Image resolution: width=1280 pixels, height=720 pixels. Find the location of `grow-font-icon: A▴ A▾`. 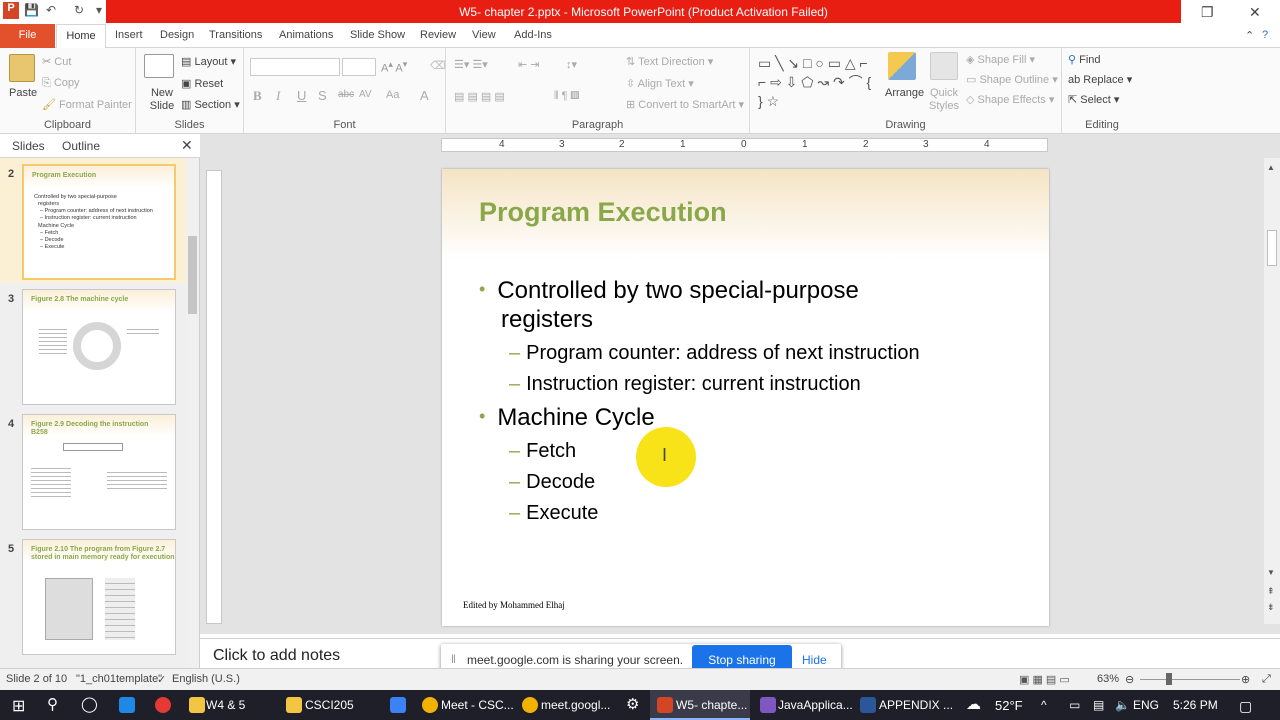

grow-font-icon: A▴ A▾ is located at coordinates (394, 67).